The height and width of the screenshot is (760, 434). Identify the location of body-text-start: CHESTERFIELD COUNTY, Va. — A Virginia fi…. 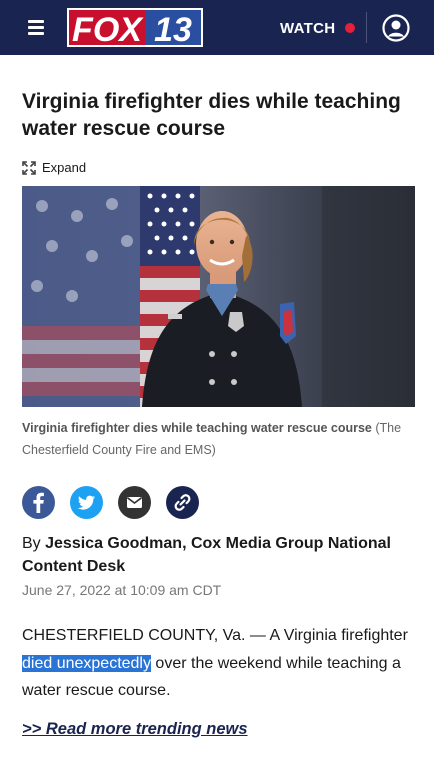
(215, 635).